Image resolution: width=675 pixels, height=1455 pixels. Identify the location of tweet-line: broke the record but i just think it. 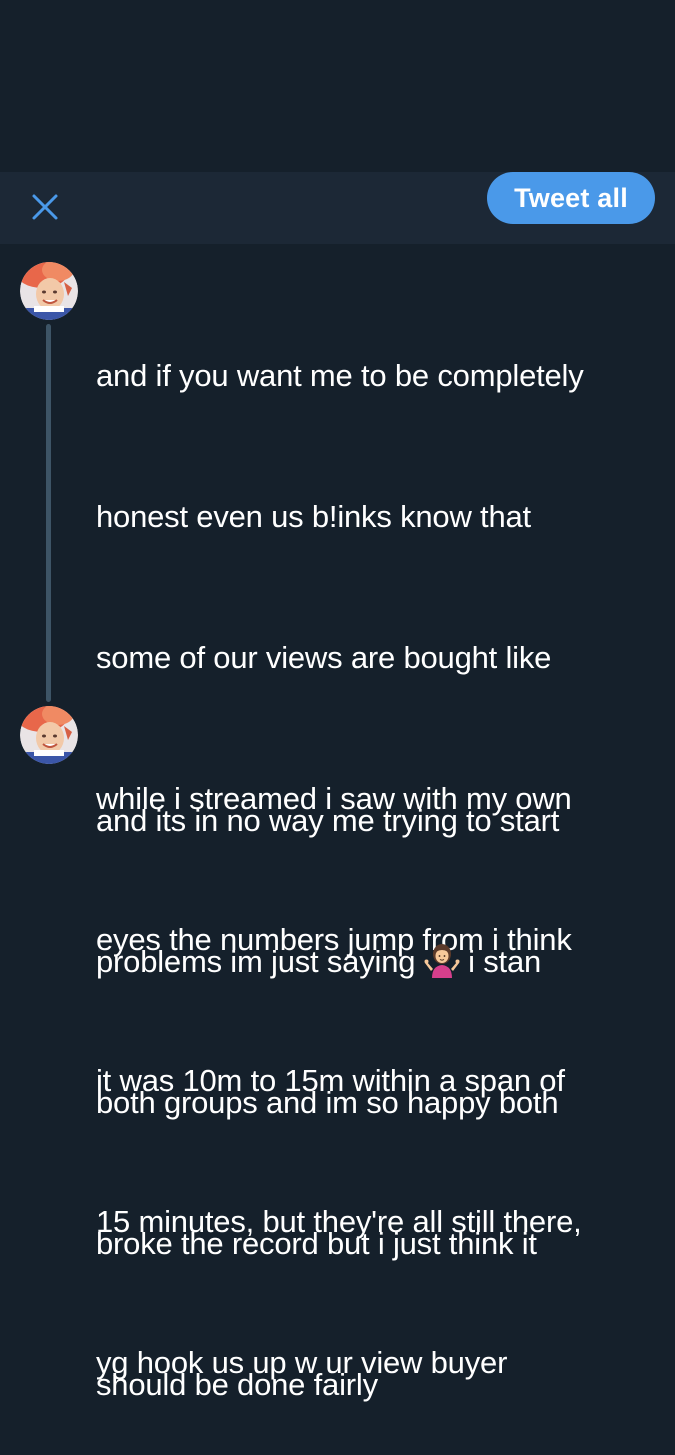
(316, 1243).